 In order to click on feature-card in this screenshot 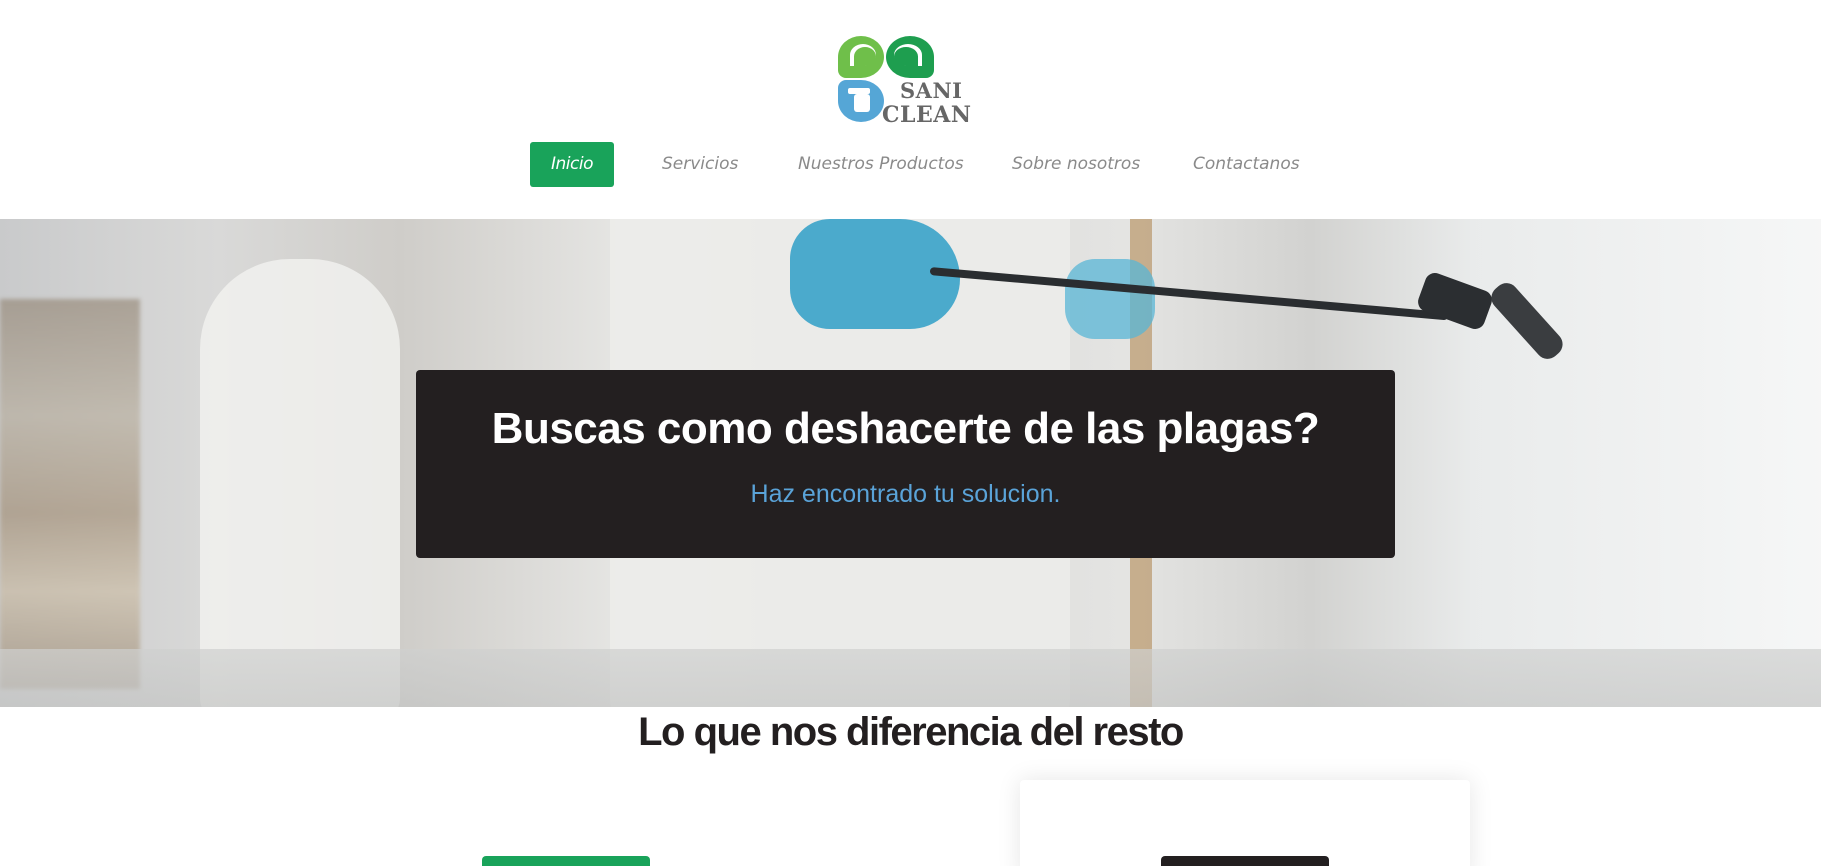, I will do `click(1245, 823)`.